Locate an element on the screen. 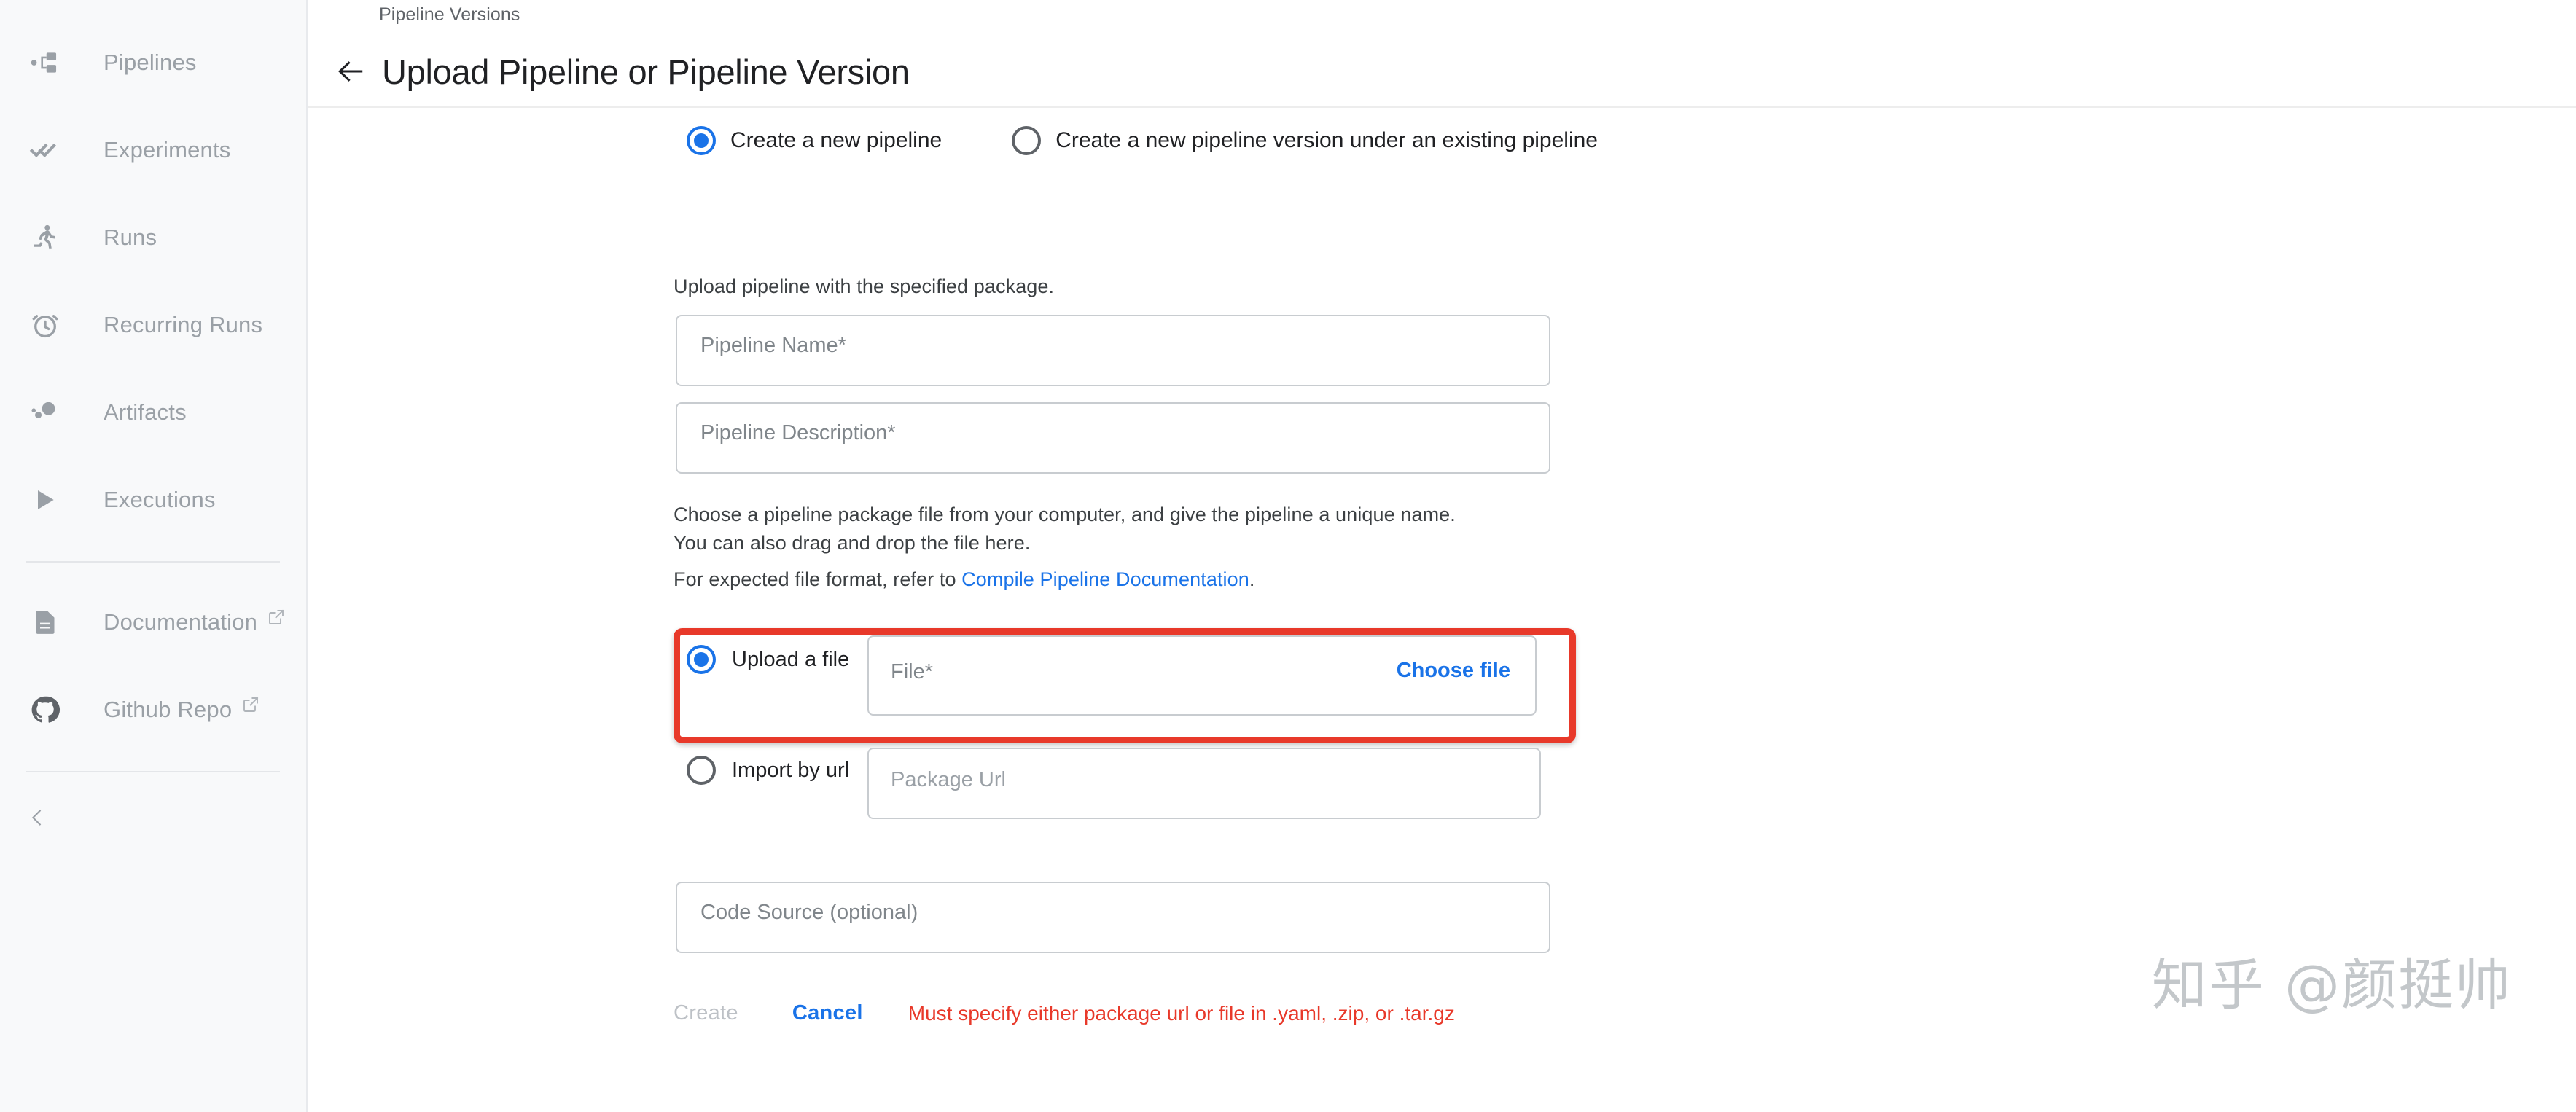  sidebar-item-label: Experiments is located at coordinates (167, 150).